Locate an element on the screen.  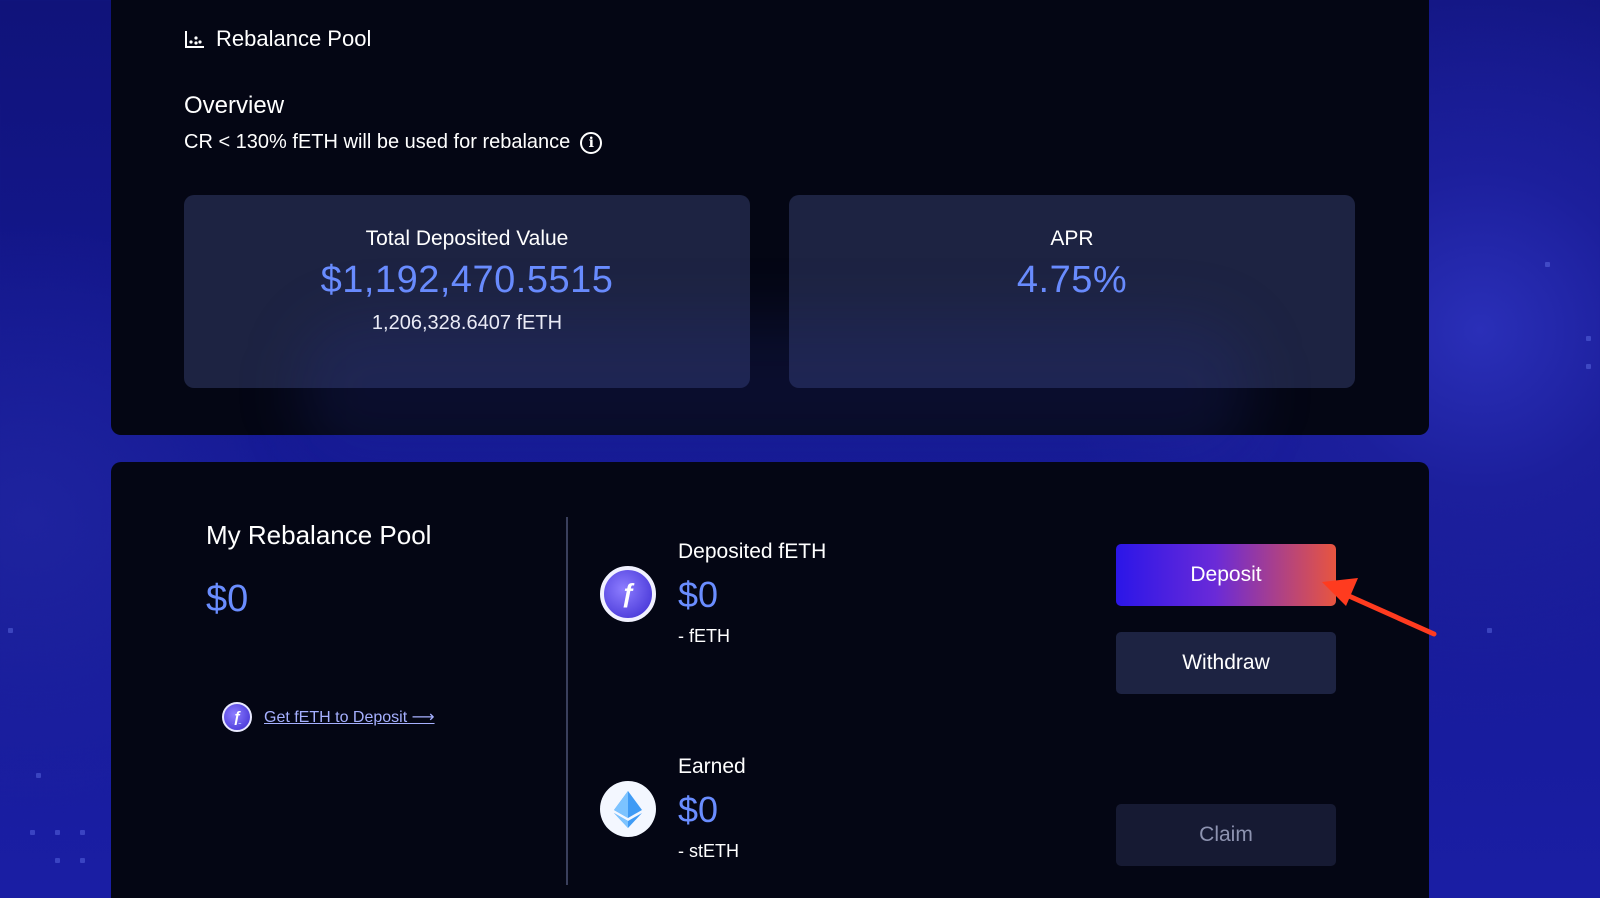
vertical-divider is located at coordinates (567, 701).